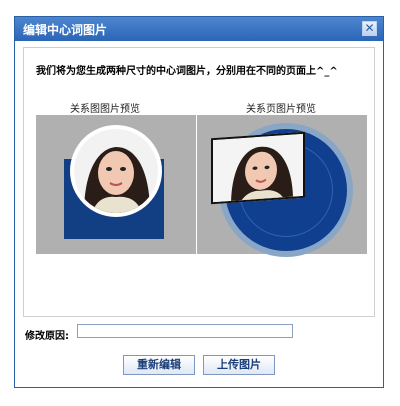 Image resolution: width=400 pixels, height=406 pixels. Describe the element at coordinates (47, 336) in the screenshot. I see `reason-label: 修改原因:` at that location.